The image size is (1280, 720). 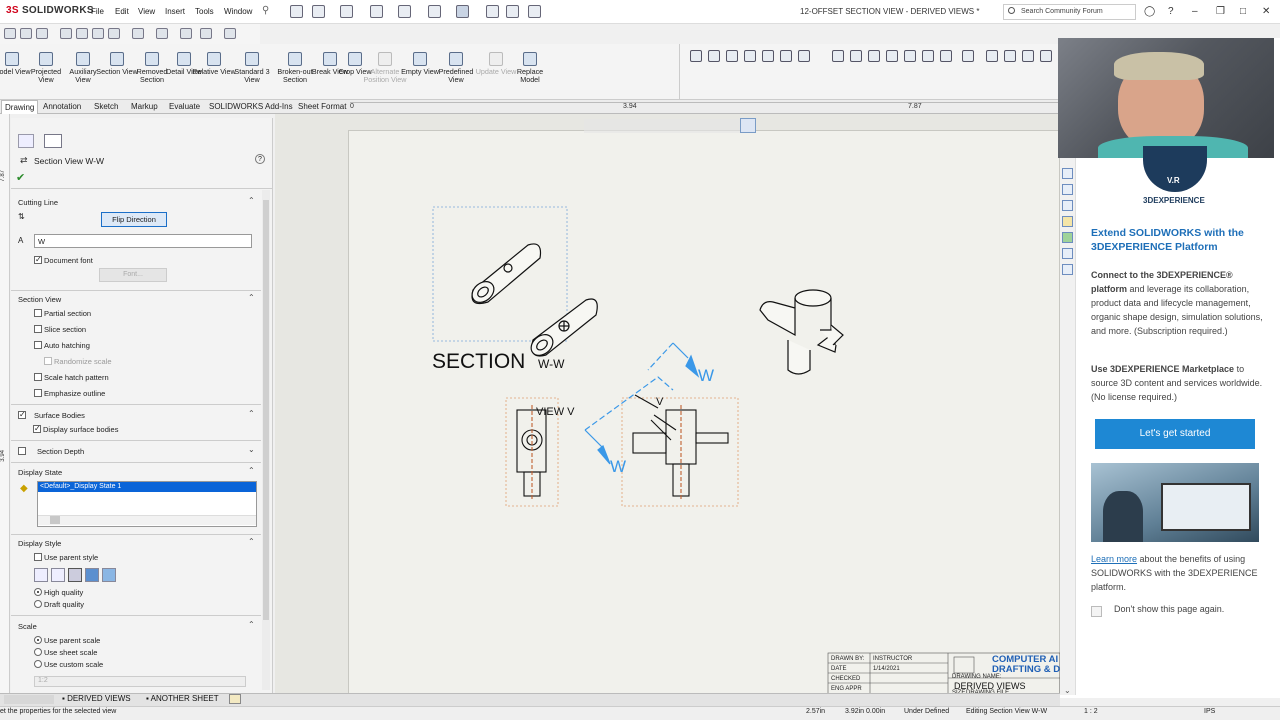 I want to click on property-manager-tab-icon, so click(x=53, y=141).